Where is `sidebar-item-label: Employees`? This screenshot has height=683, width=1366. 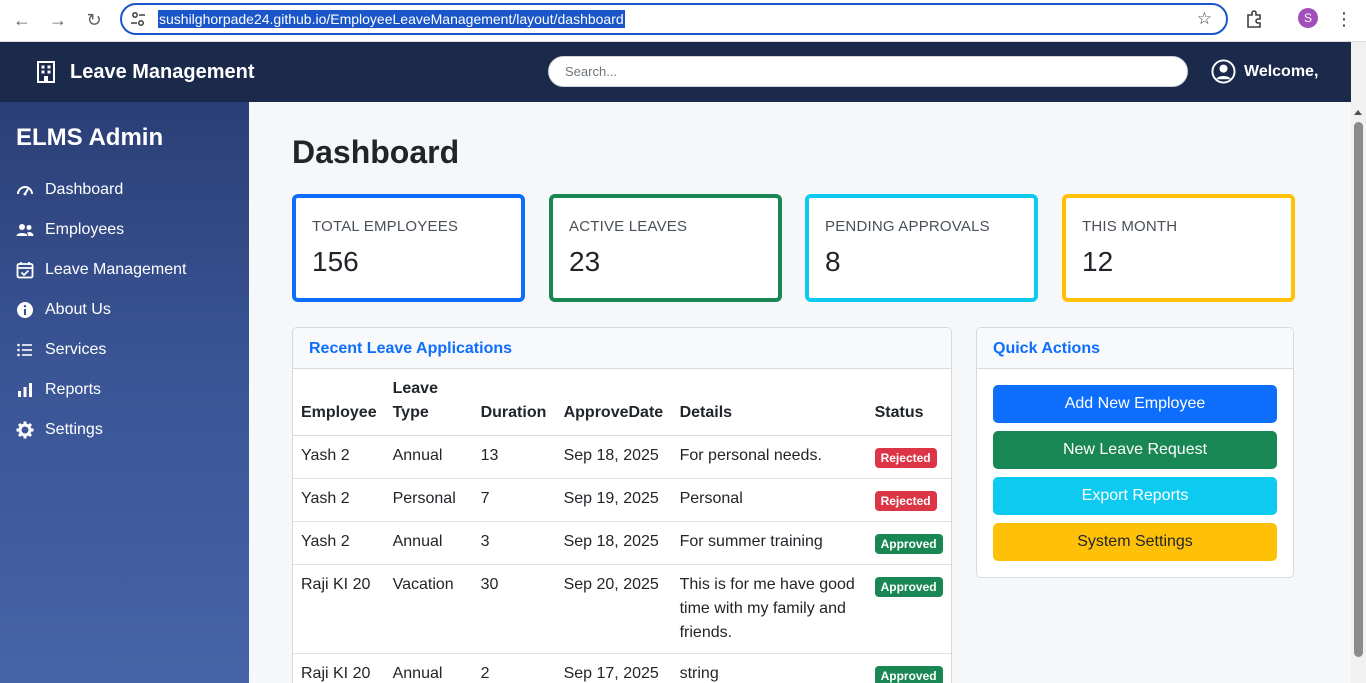
sidebar-item-label: Employees is located at coordinates (85, 229).